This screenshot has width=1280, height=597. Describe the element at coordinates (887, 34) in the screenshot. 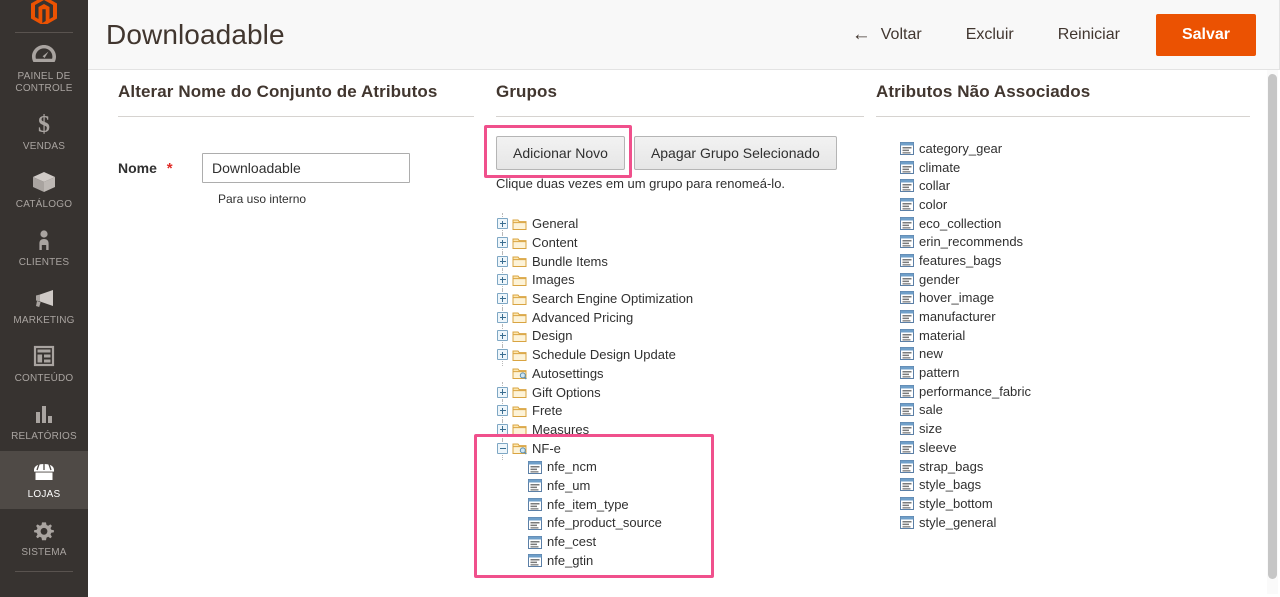

I see `back-button: ← Voltar` at that location.